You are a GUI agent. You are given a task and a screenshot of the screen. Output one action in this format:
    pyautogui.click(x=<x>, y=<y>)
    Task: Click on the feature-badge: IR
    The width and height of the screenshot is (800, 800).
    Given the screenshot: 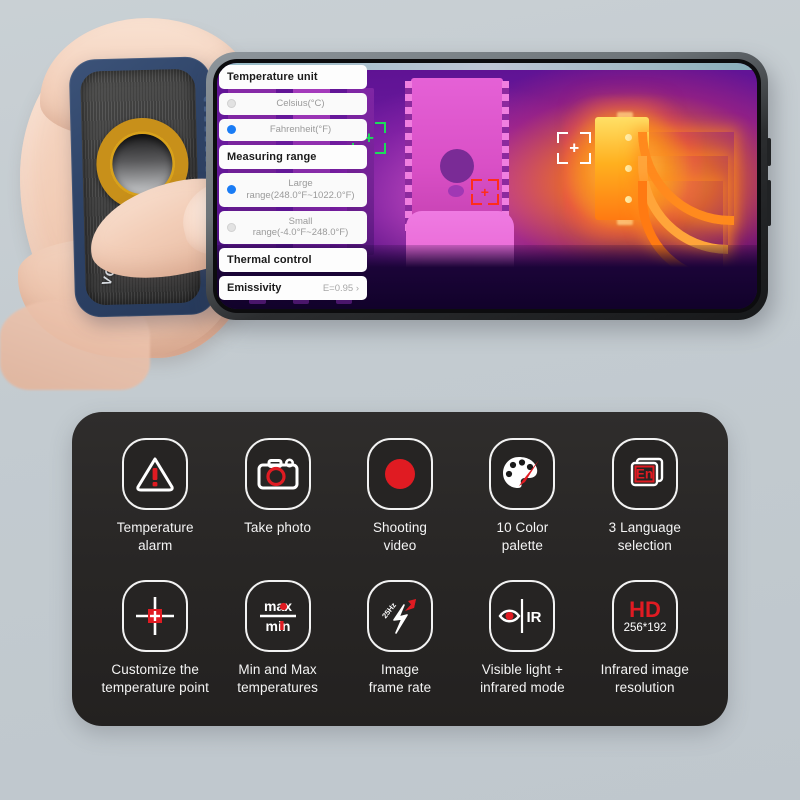 What is the action you would take?
    pyautogui.click(x=522, y=616)
    